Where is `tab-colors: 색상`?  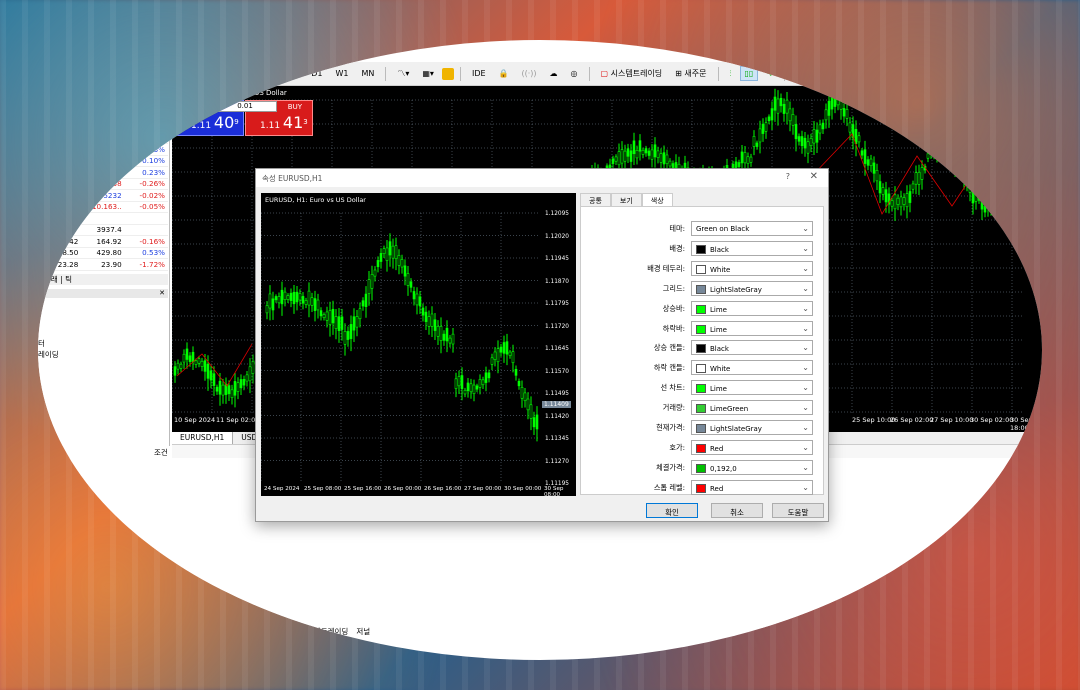
tab-colors: 색상 is located at coordinates (657, 199).